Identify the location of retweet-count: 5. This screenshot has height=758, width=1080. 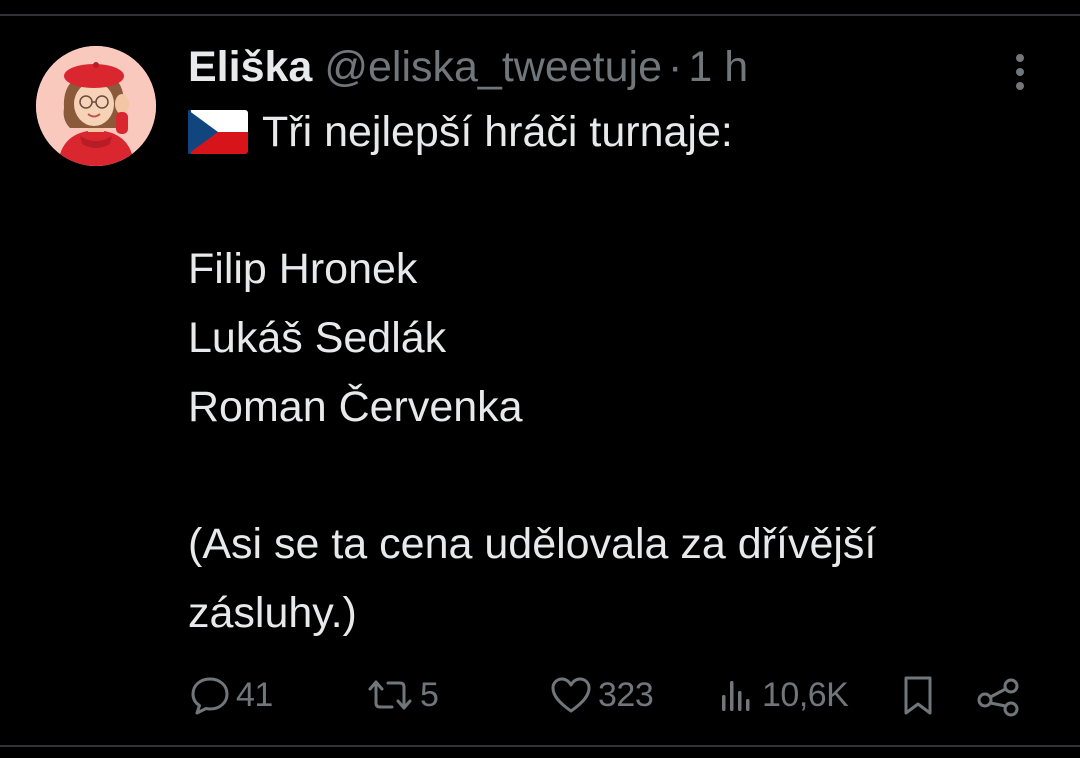
(429, 694).